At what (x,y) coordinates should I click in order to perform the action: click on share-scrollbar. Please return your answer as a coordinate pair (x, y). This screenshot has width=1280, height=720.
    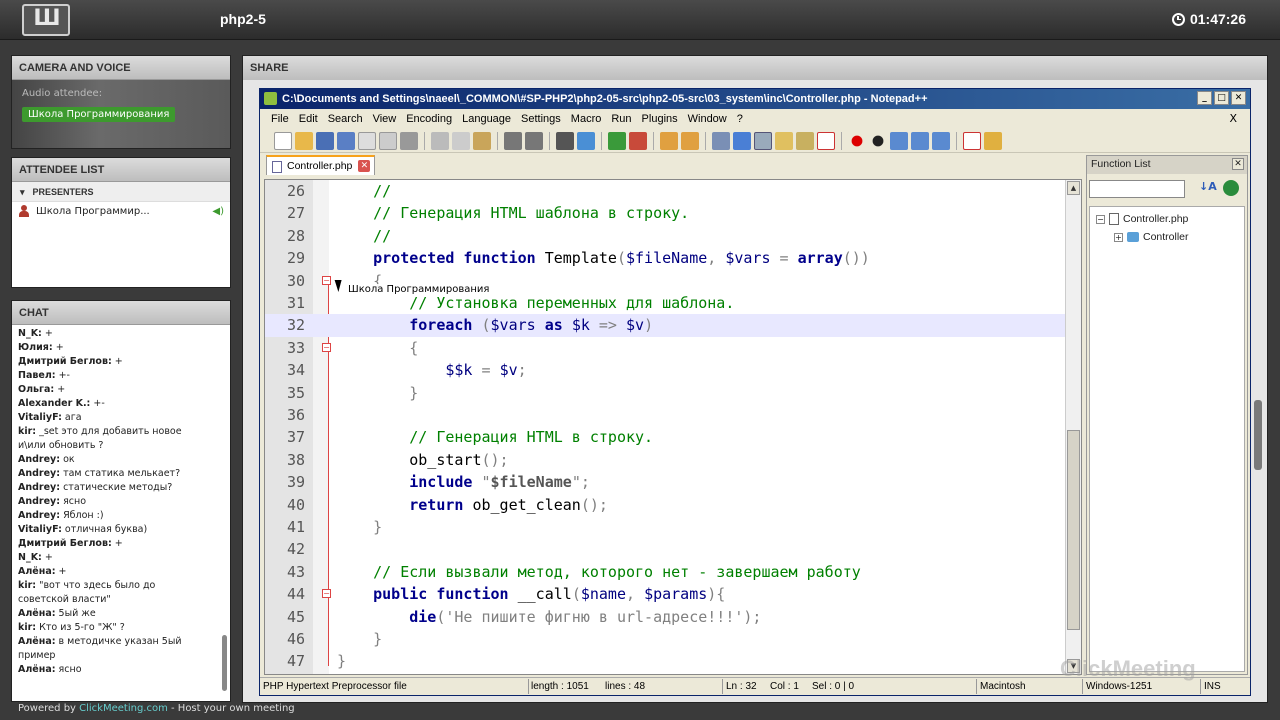
    Looking at the image, I should click on (1258, 435).